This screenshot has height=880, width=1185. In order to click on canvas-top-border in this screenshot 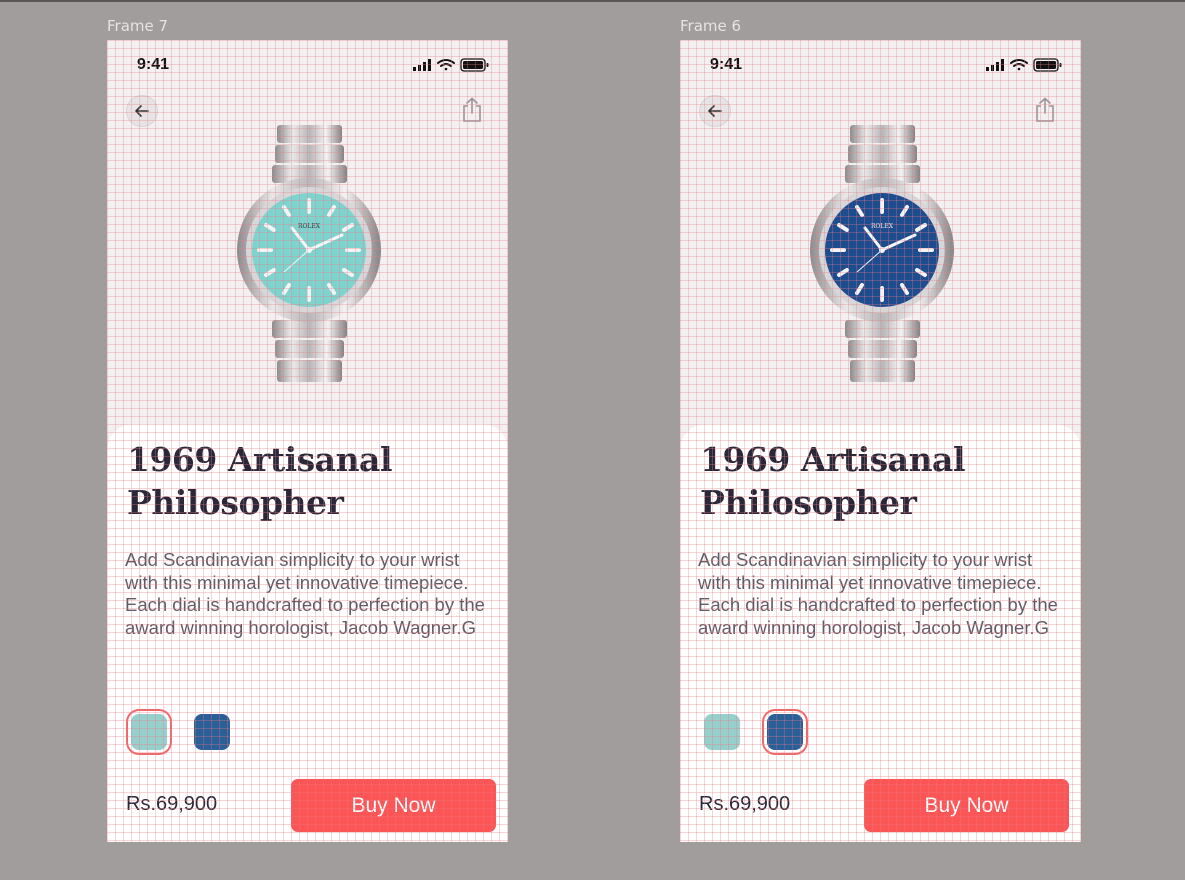, I will do `click(592, 1)`.